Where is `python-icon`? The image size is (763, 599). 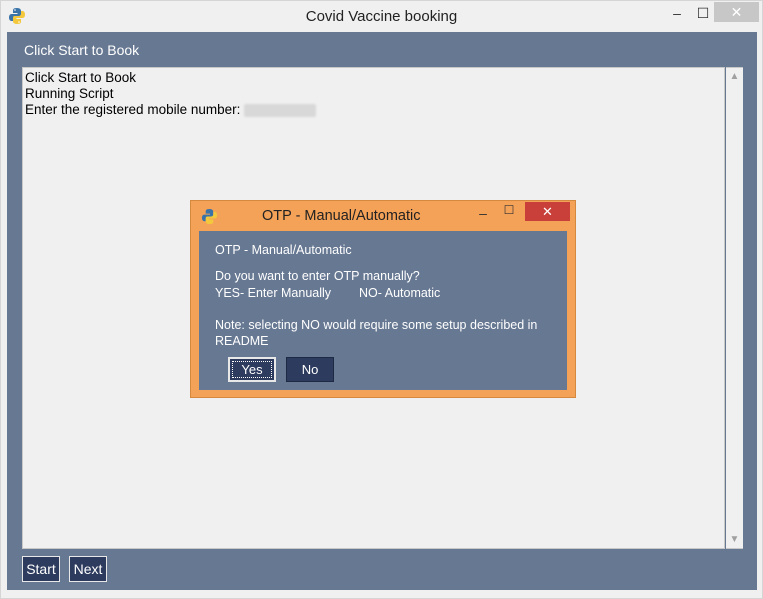
python-icon is located at coordinates (209, 216).